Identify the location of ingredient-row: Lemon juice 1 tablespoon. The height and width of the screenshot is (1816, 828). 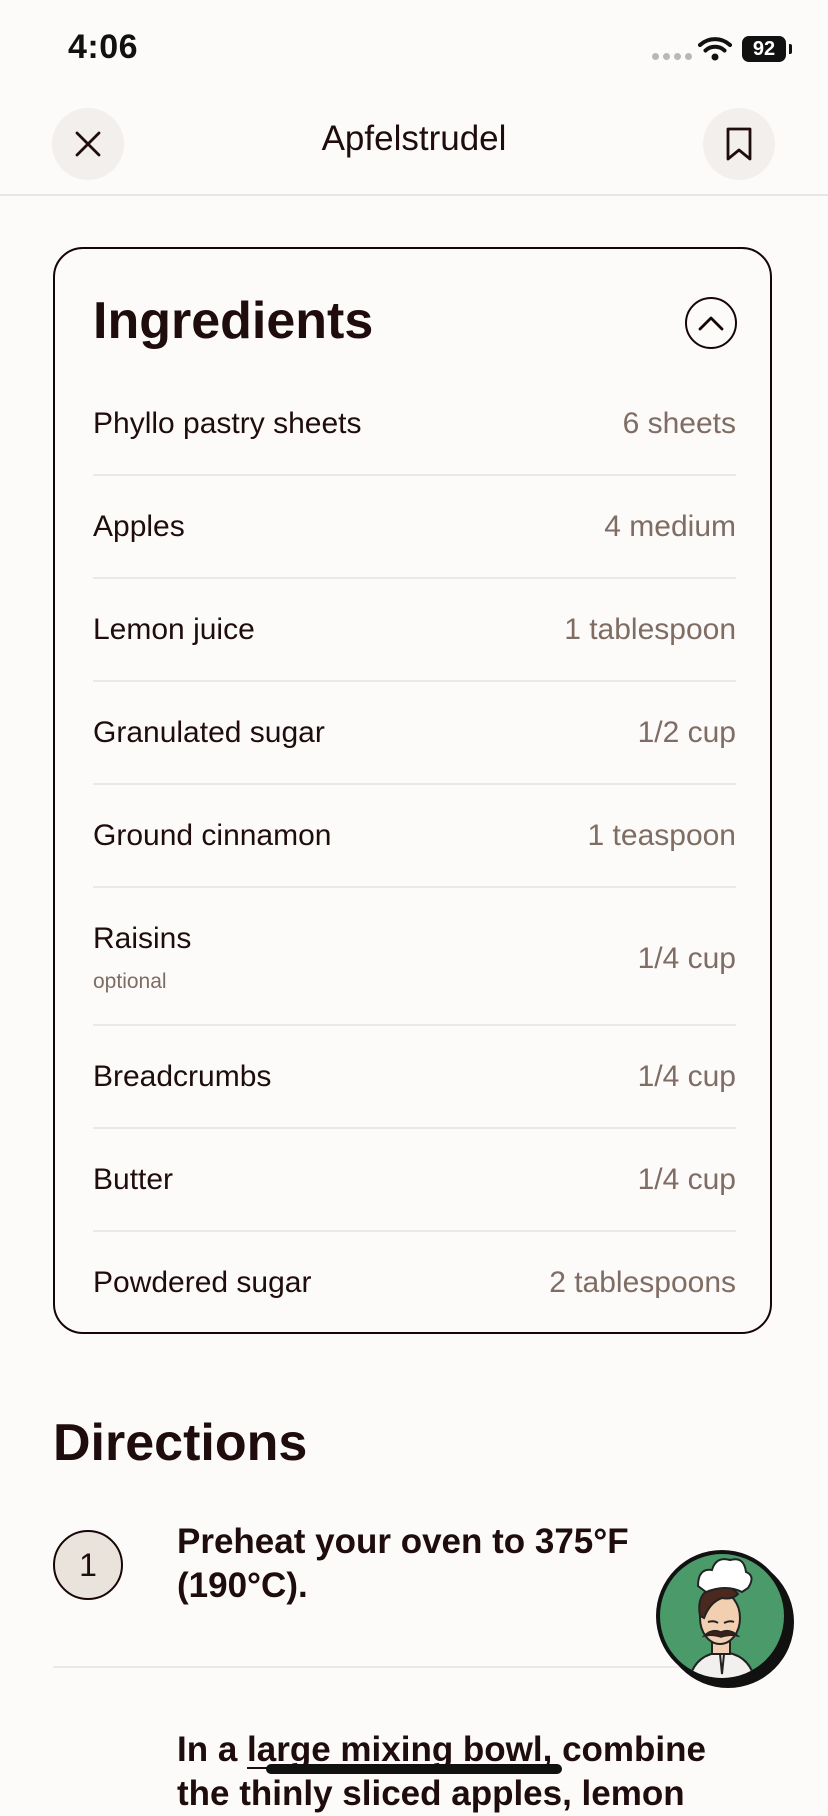
(414, 630).